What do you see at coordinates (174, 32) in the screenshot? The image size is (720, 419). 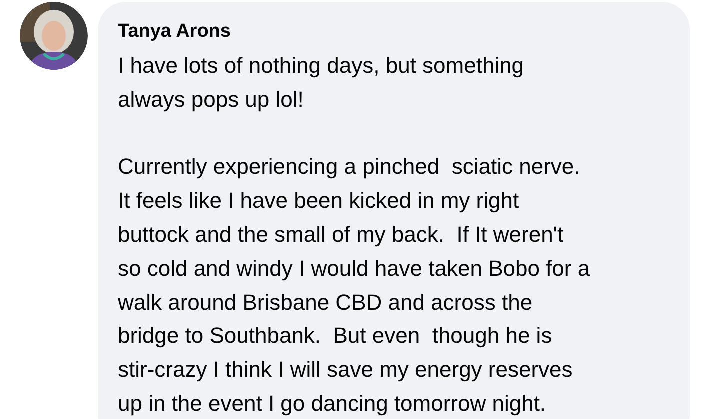 I see `author-name: Tanya Arons` at bounding box center [174, 32].